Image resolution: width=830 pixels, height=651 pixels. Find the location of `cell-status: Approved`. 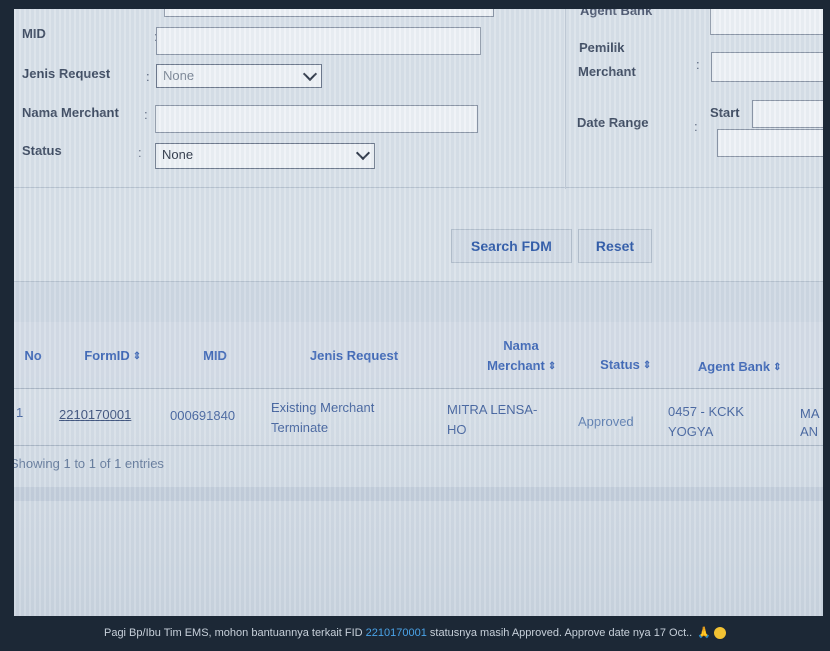

cell-status: Approved is located at coordinates (606, 421).